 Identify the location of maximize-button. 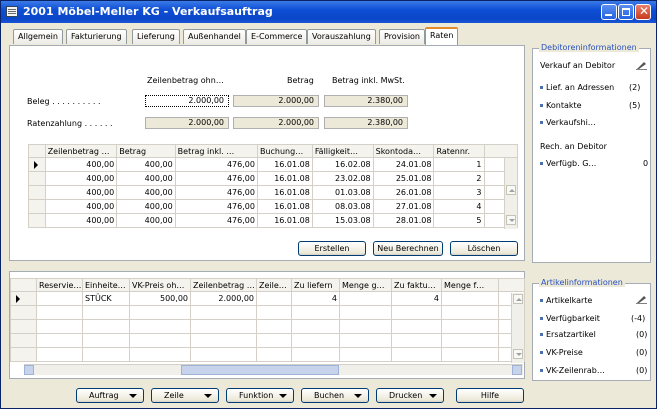
(626, 12).